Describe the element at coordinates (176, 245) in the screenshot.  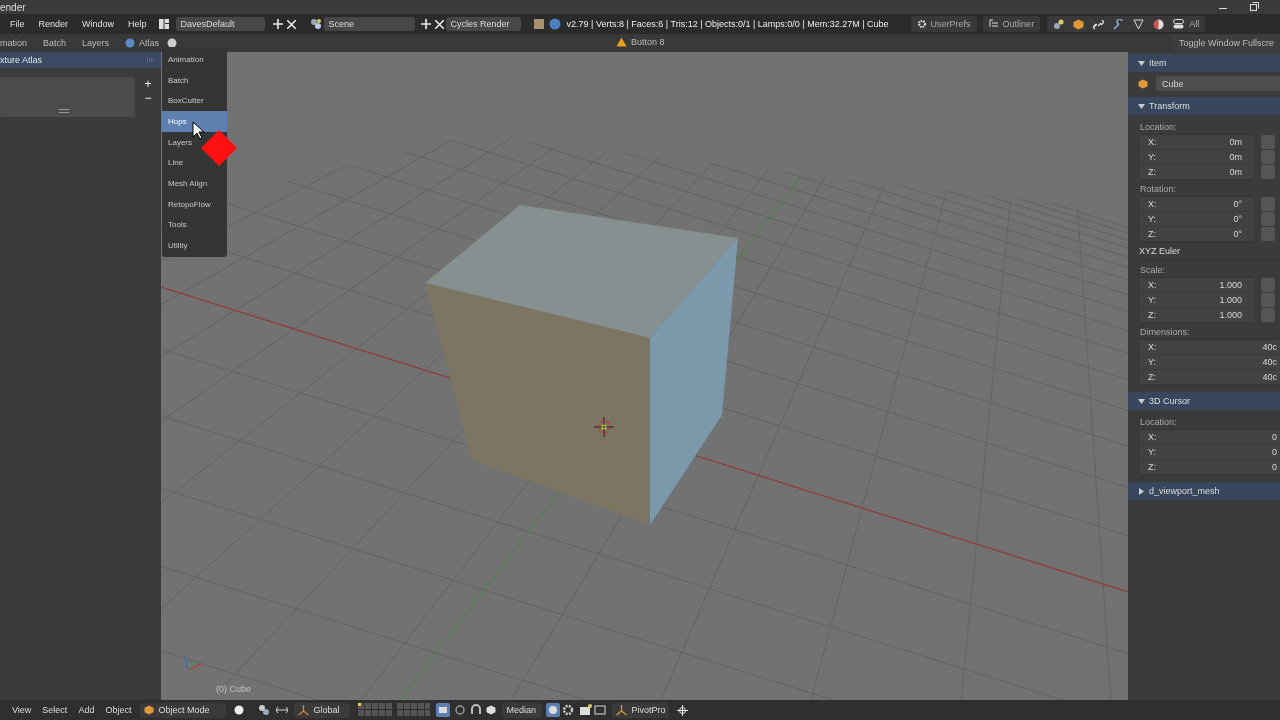
I see `menu-option: Utility` at that location.